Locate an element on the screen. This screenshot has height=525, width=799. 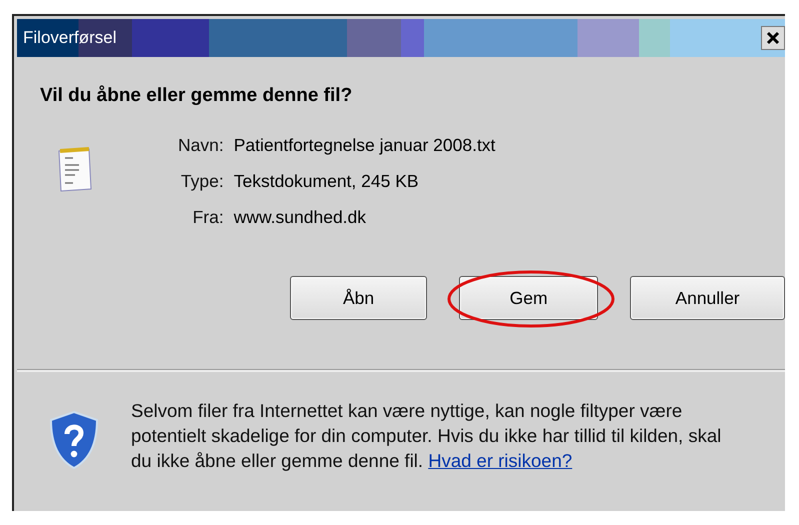
warning-text: Selvom filer fra Internettet kan være nyttige, kan nogle filtyper være potentielt skadelige for din computer. Hvis du ikke har tillid til kilden, skal du ikke åbne eller gemme denne fil. Hvad er risikoen? is located at coordinates (426, 436).